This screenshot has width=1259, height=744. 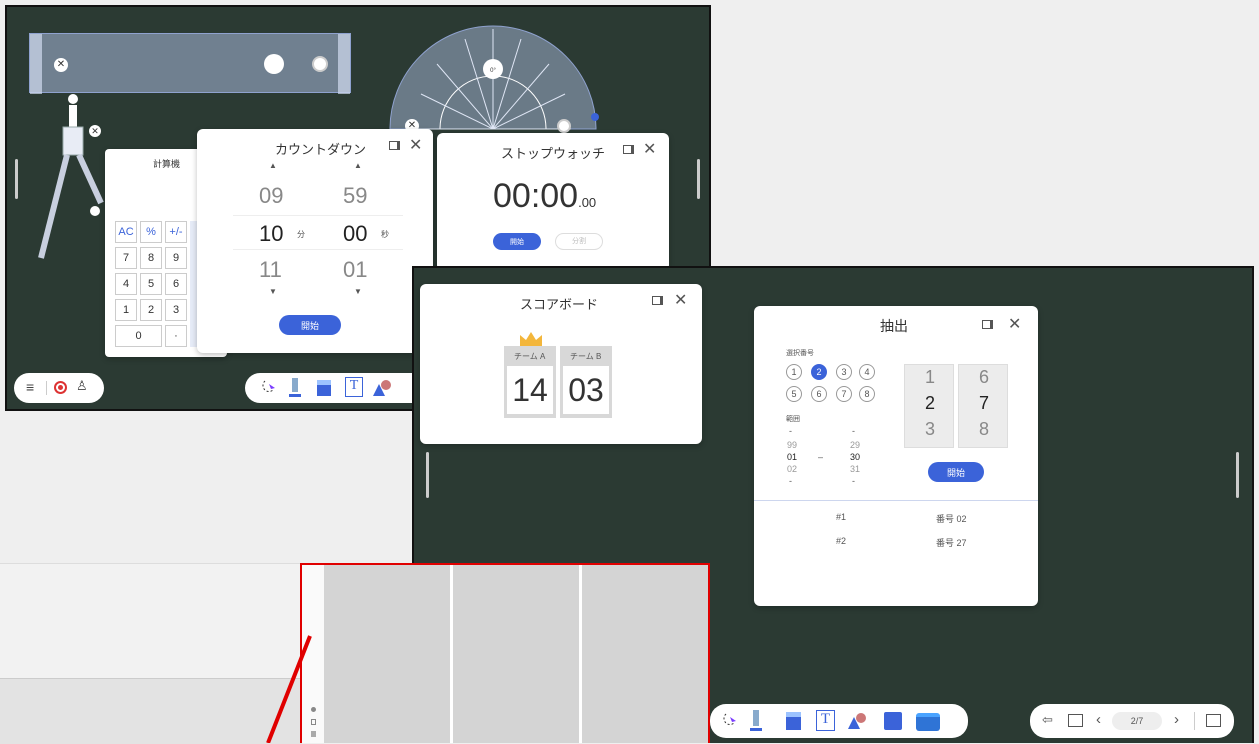 What do you see at coordinates (792, 457) in the screenshot?
I see `range-from-2: 01` at bounding box center [792, 457].